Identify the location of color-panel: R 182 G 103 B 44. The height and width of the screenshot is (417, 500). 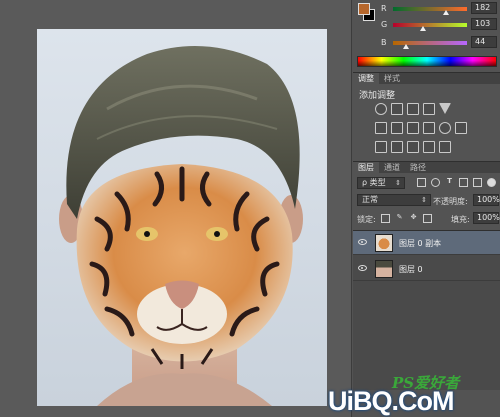
(426, 35).